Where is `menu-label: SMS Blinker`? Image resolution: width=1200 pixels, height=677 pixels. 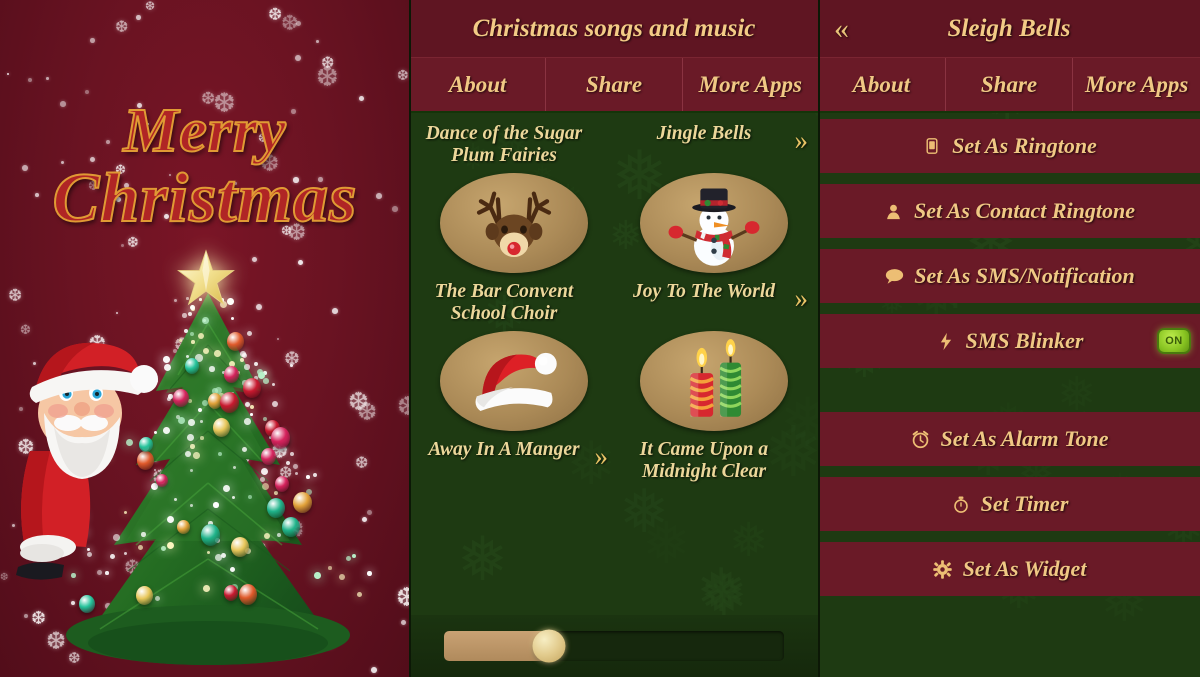
menu-label: SMS Blinker is located at coordinates (1009, 341).